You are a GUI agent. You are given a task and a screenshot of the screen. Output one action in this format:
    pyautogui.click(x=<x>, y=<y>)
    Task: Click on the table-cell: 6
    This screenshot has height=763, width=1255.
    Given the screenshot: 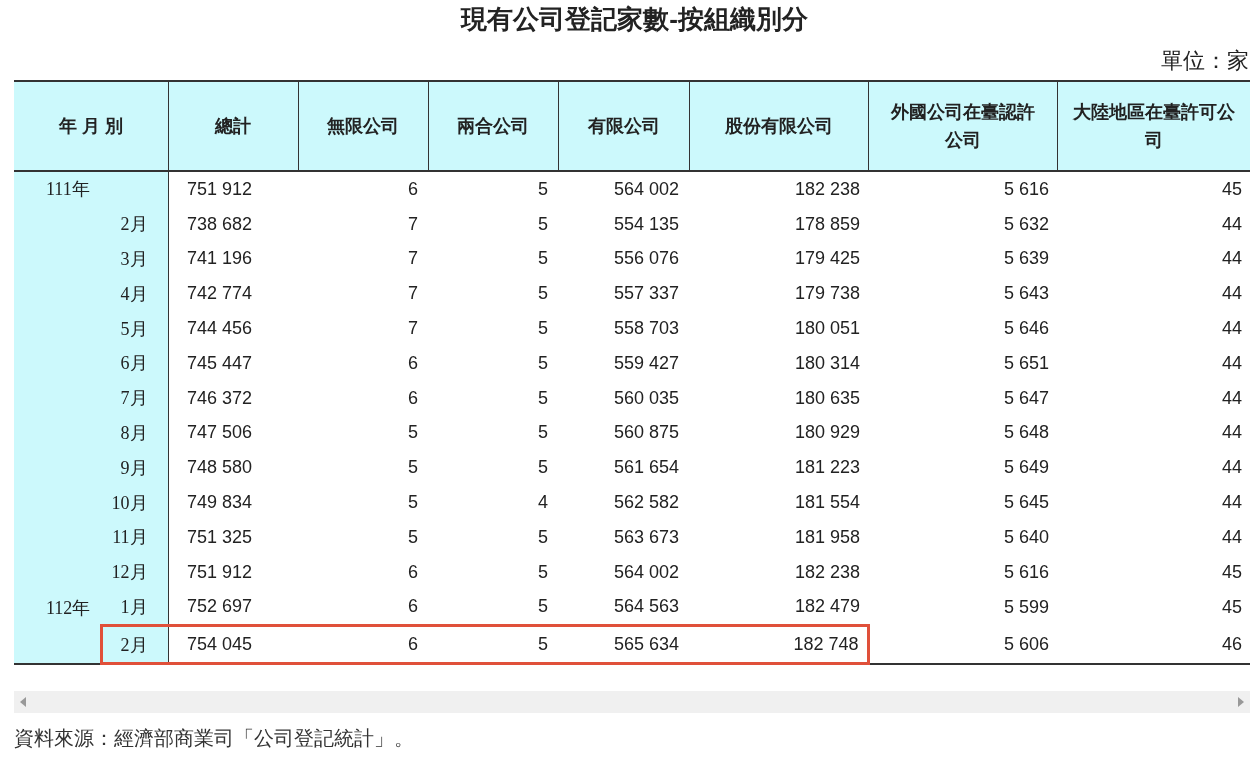 What is the action you would take?
    pyautogui.click(x=363, y=644)
    